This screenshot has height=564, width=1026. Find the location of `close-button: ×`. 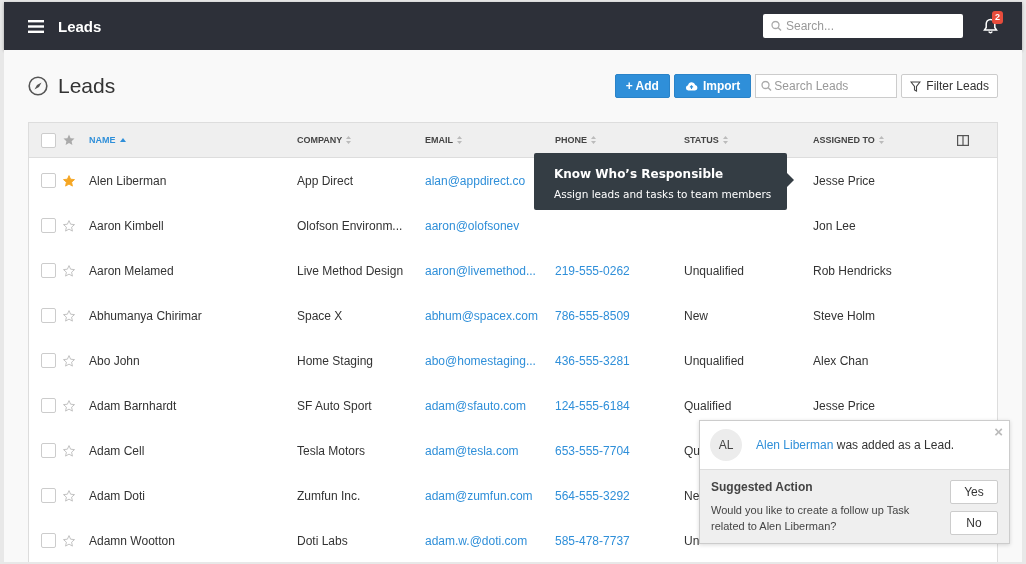

close-button: × is located at coordinates (998, 431).